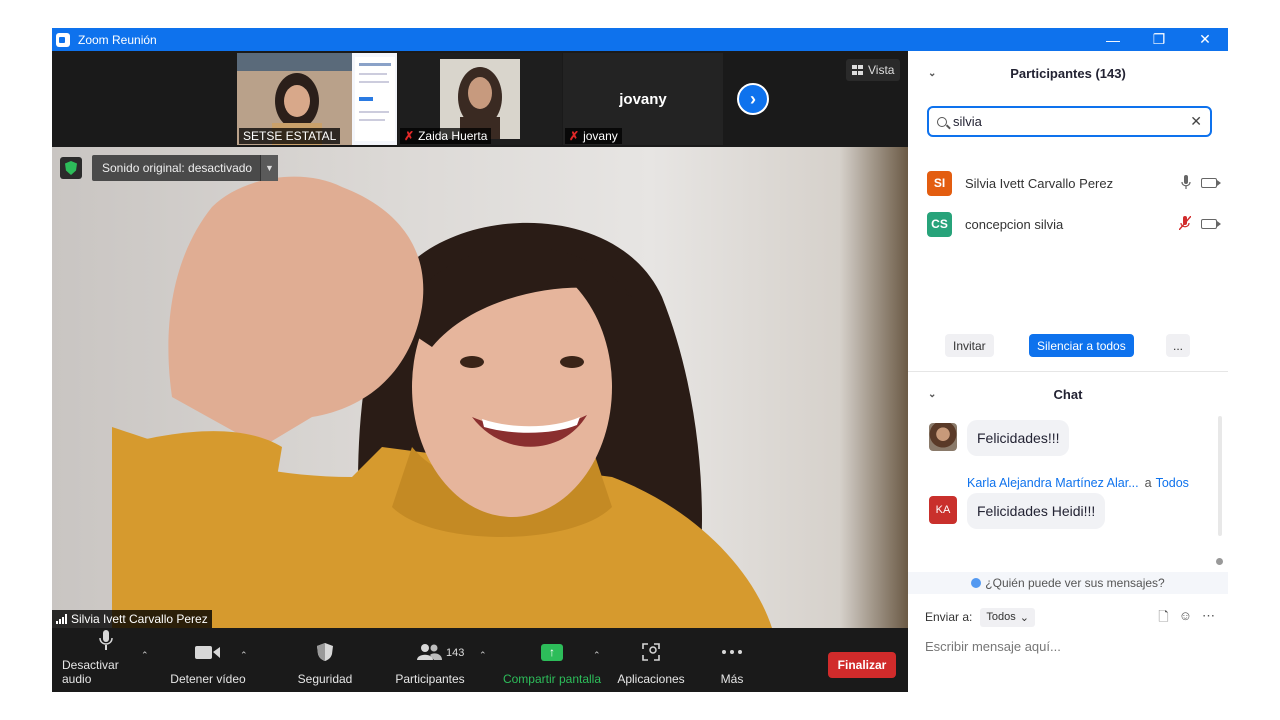  Describe the element at coordinates (949, 617) in the screenshot. I see `send-to-label: Enviar a:` at that location.